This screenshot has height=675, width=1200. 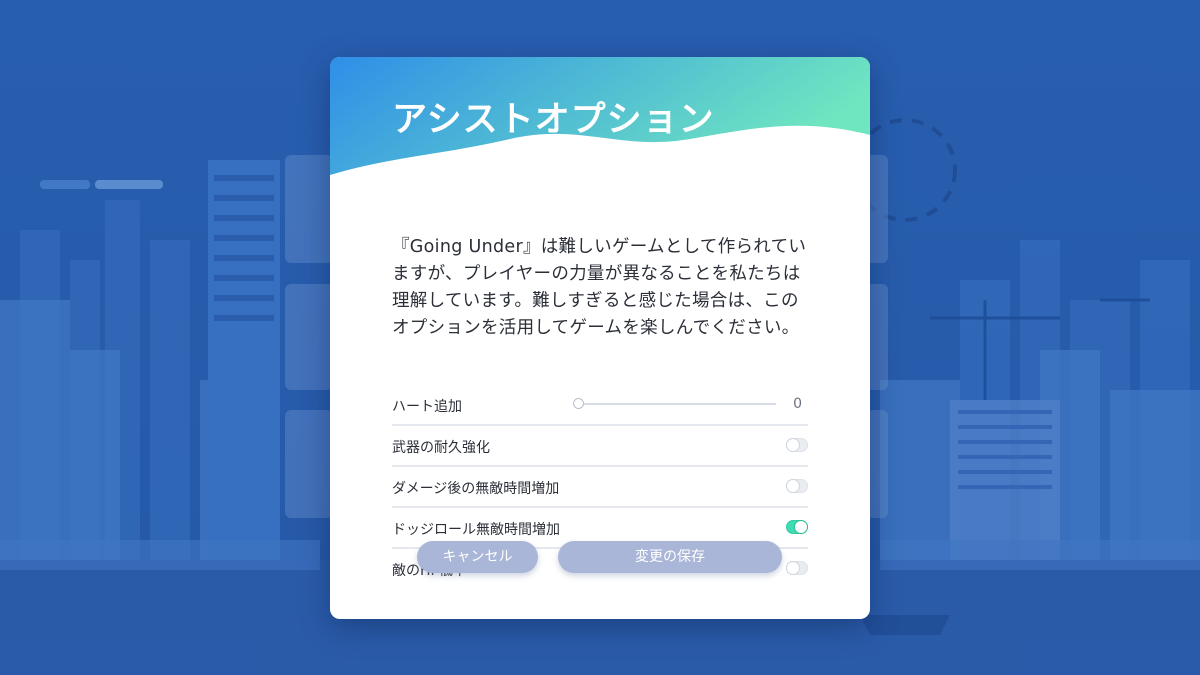 I want to click on slider-thumb, so click(x=578, y=403).